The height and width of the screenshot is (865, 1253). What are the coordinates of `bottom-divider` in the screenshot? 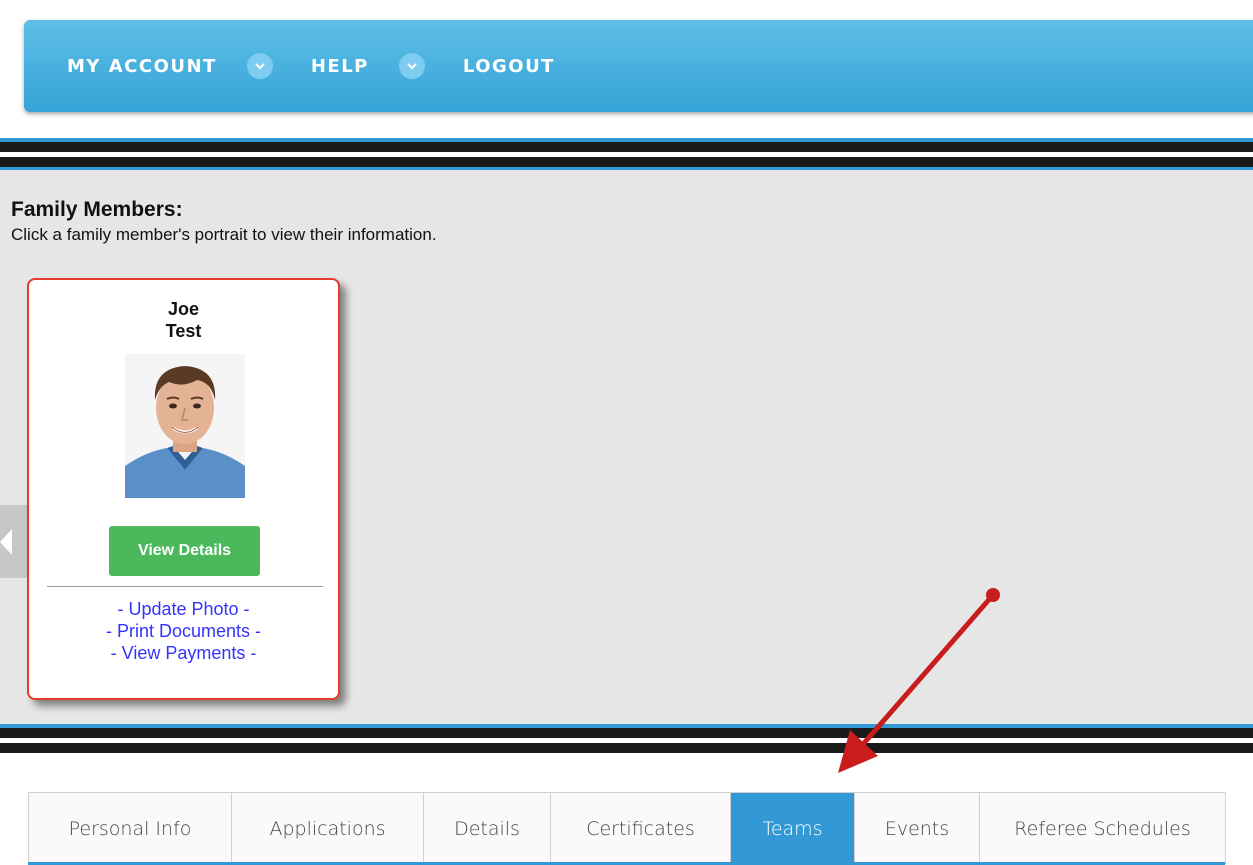 It's located at (626, 738).